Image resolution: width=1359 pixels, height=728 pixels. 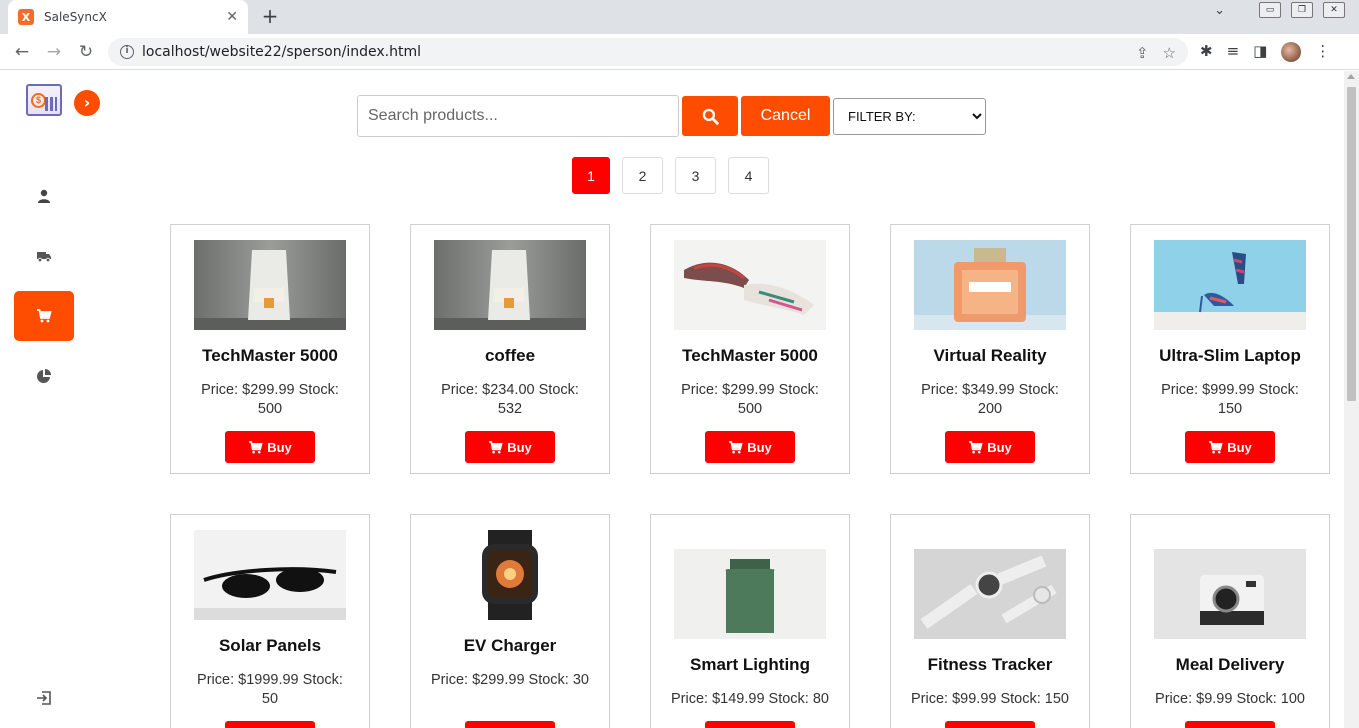 What do you see at coordinates (750, 699) in the screenshot?
I see `product-price-stock: Price: $149.99 Stock: 80` at bounding box center [750, 699].